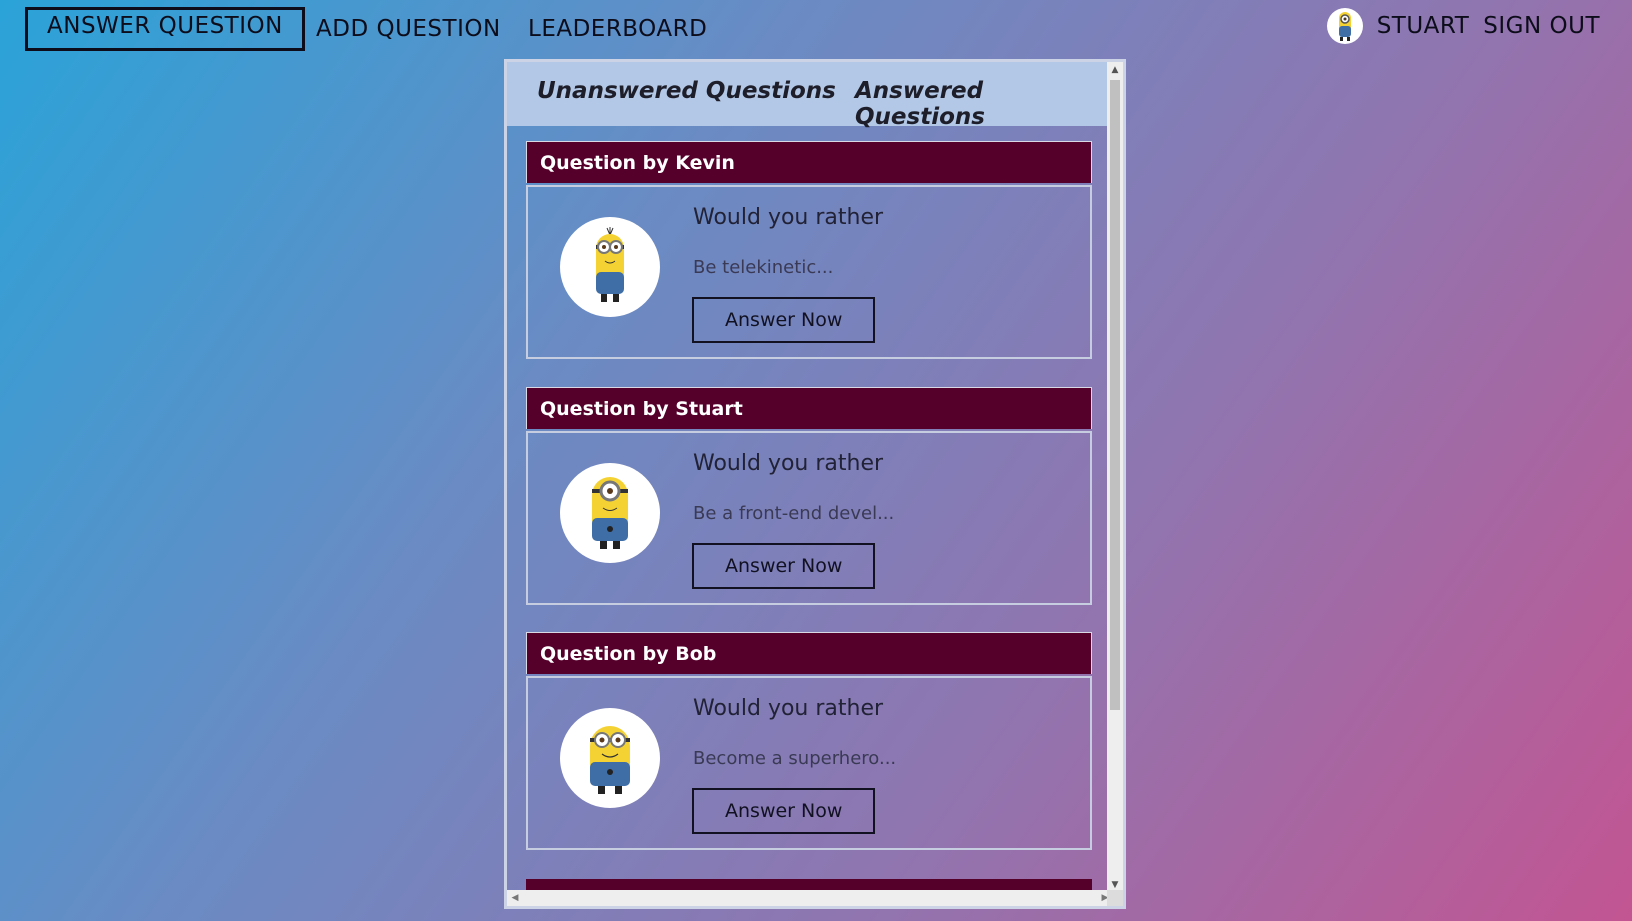 Image resolution: width=1632 pixels, height=921 pixels. Describe the element at coordinates (809, 162) in the screenshot. I see `card-header: Question by Kevin` at that location.